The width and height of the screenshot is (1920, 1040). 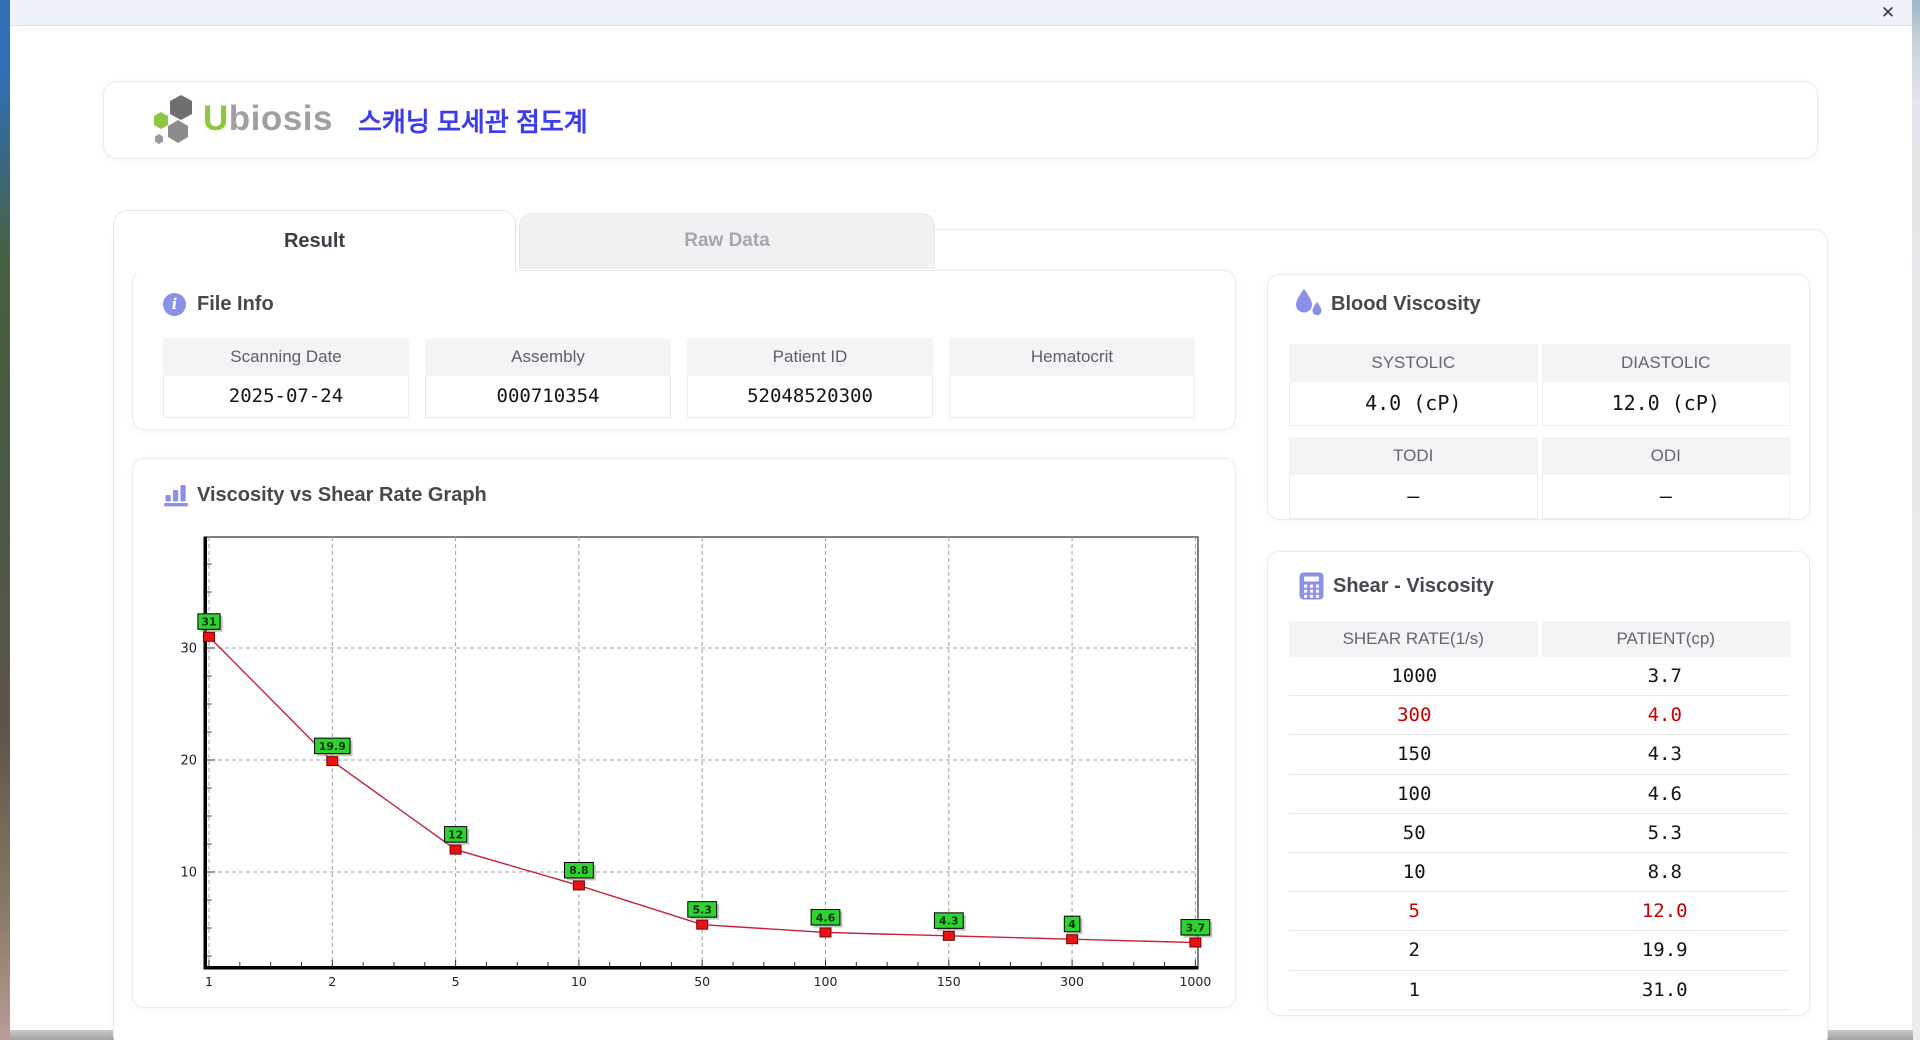 What do you see at coordinates (826, 917) in the screenshot?
I see `svg-text: 4.6` at bounding box center [826, 917].